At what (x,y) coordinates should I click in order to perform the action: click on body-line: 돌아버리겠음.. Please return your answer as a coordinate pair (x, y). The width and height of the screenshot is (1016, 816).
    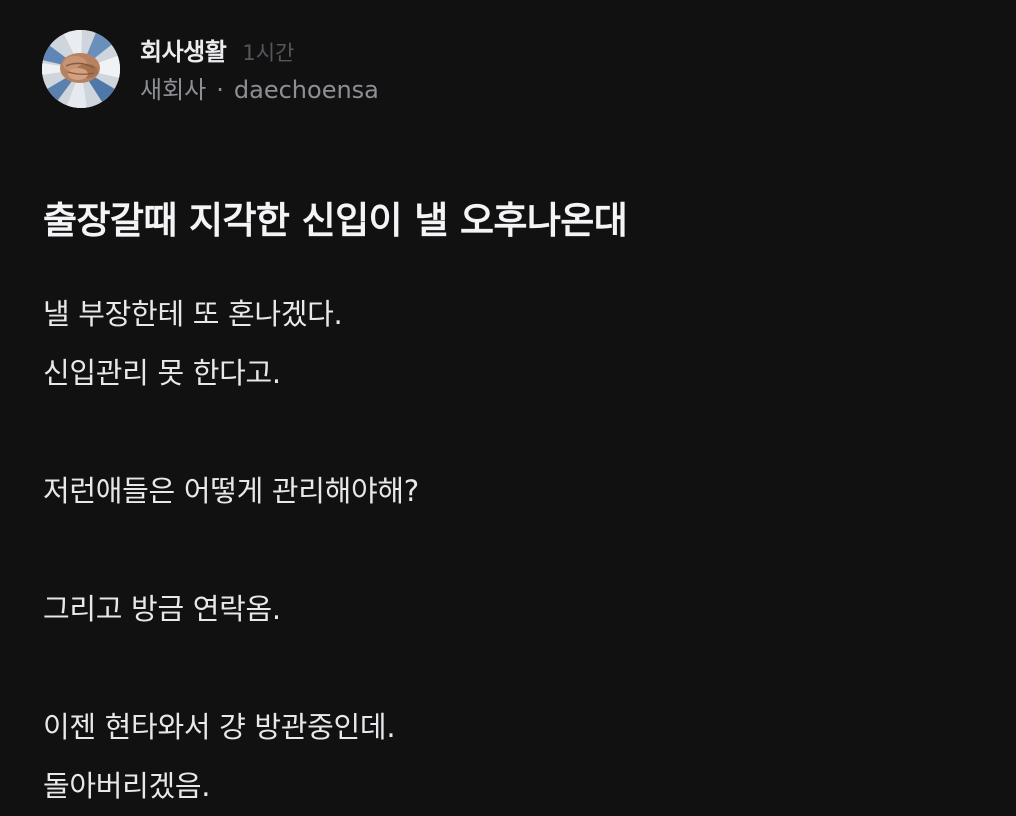
    Looking at the image, I should click on (127, 786).